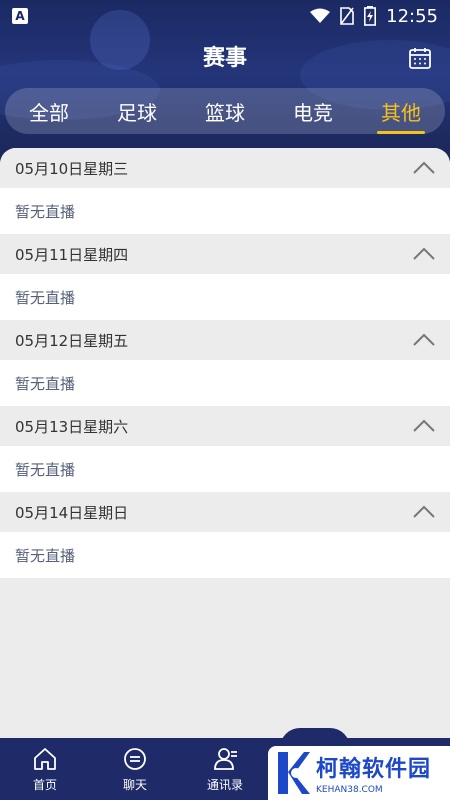 The image size is (450, 800). What do you see at coordinates (412, 16) in the screenshot?
I see `clock: 12:55` at bounding box center [412, 16].